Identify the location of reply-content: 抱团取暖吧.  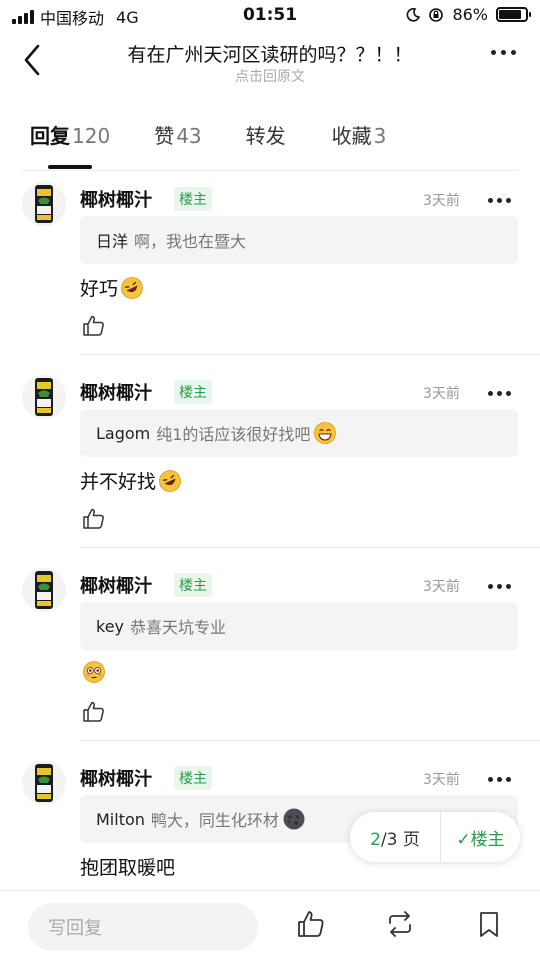
(127, 866).